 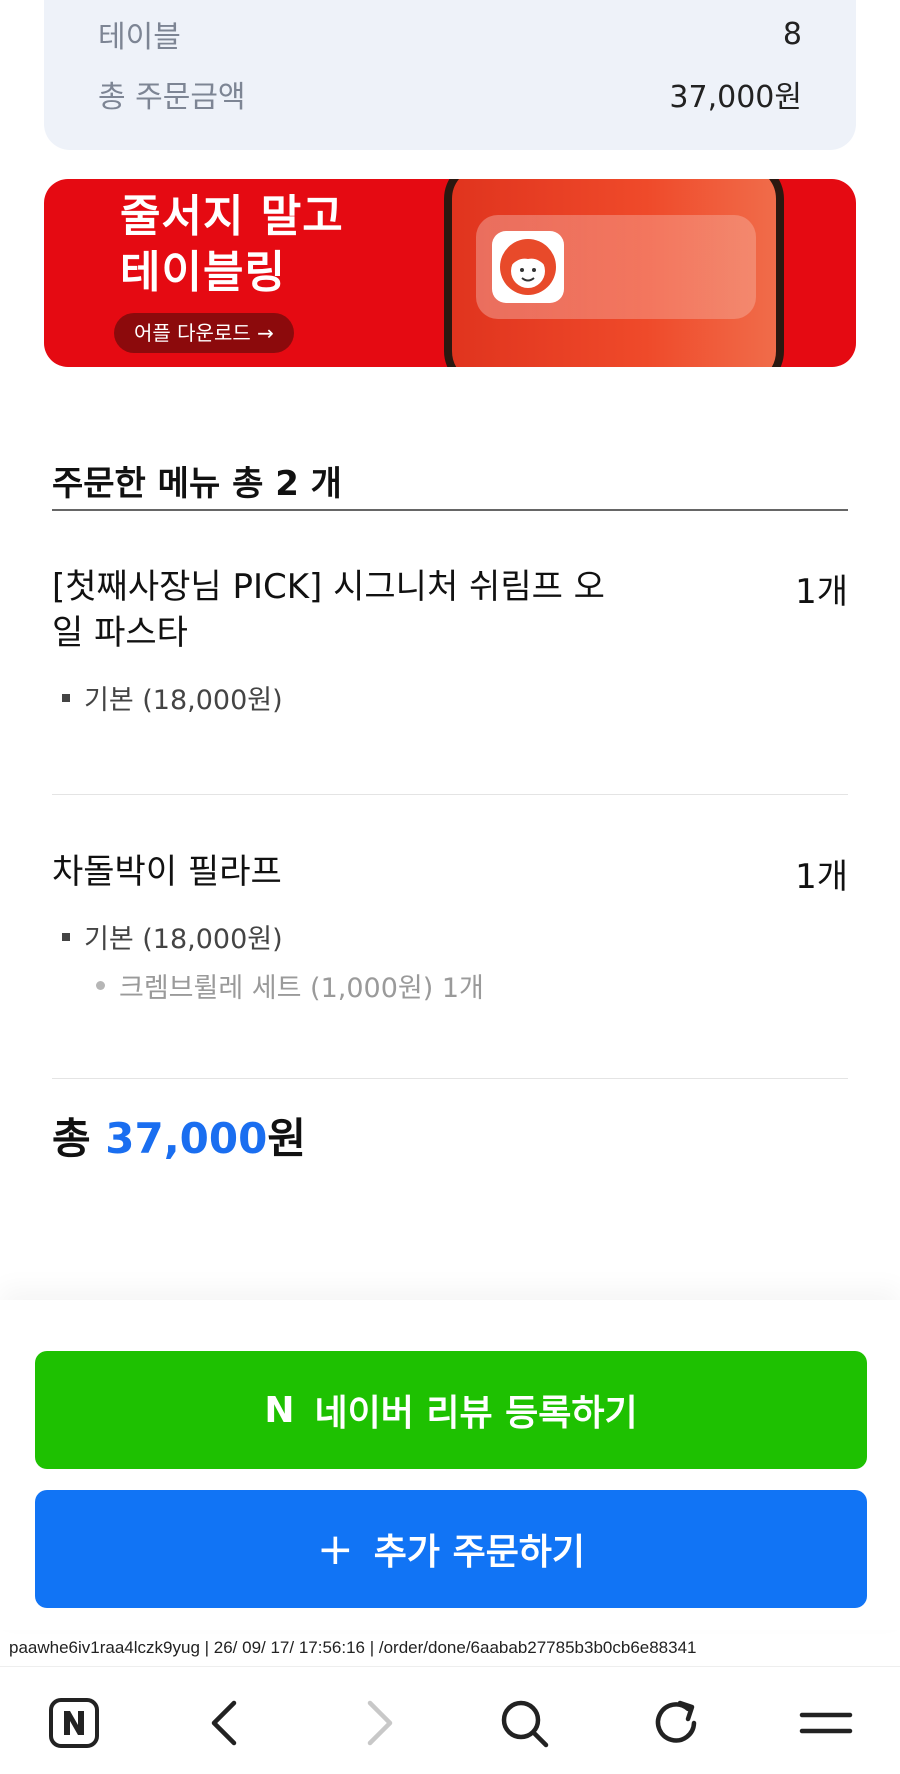 I want to click on forward-icon, so click(x=378, y=1723).